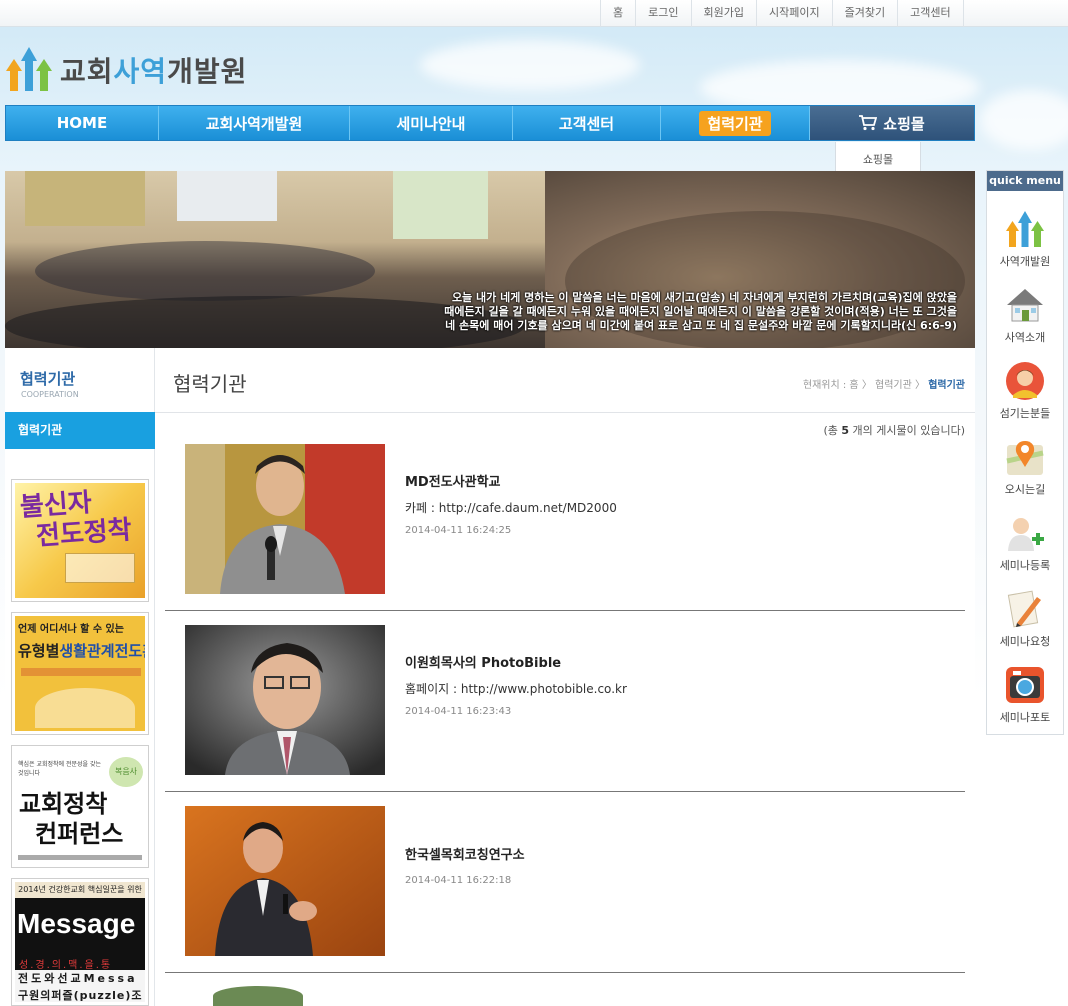 The image size is (1068, 1006). What do you see at coordinates (227, 196) in the screenshot?
I see `banner-screen` at bounding box center [227, 196].